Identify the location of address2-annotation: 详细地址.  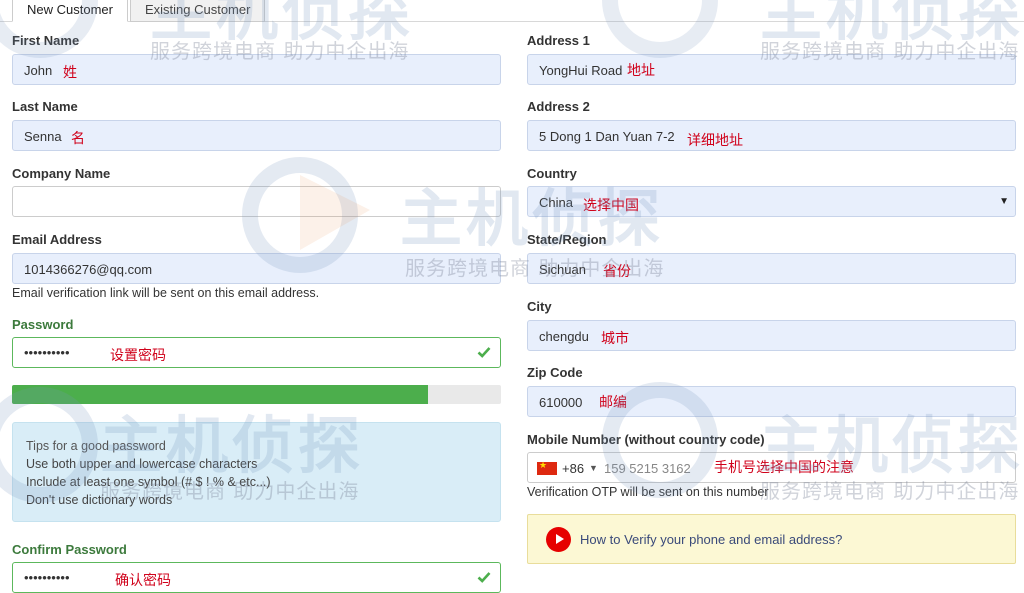
(715, 141).